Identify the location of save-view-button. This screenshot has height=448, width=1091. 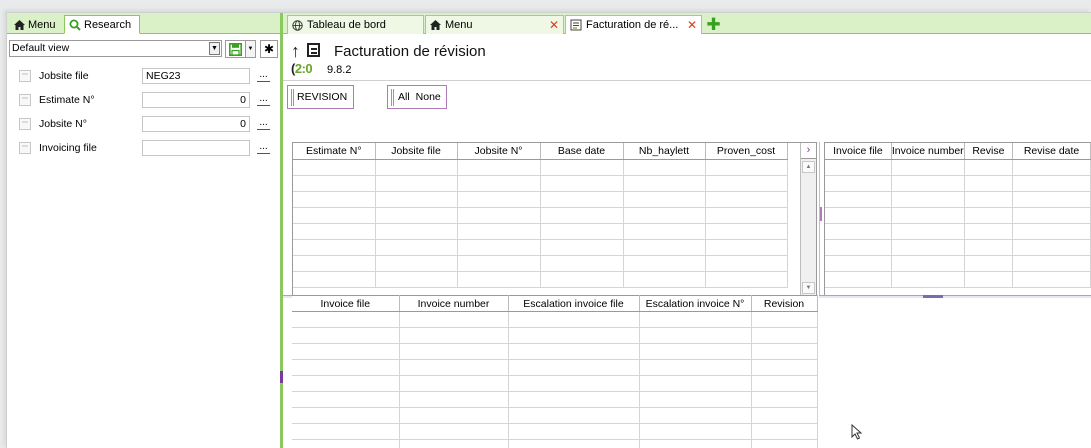
(235, 49).